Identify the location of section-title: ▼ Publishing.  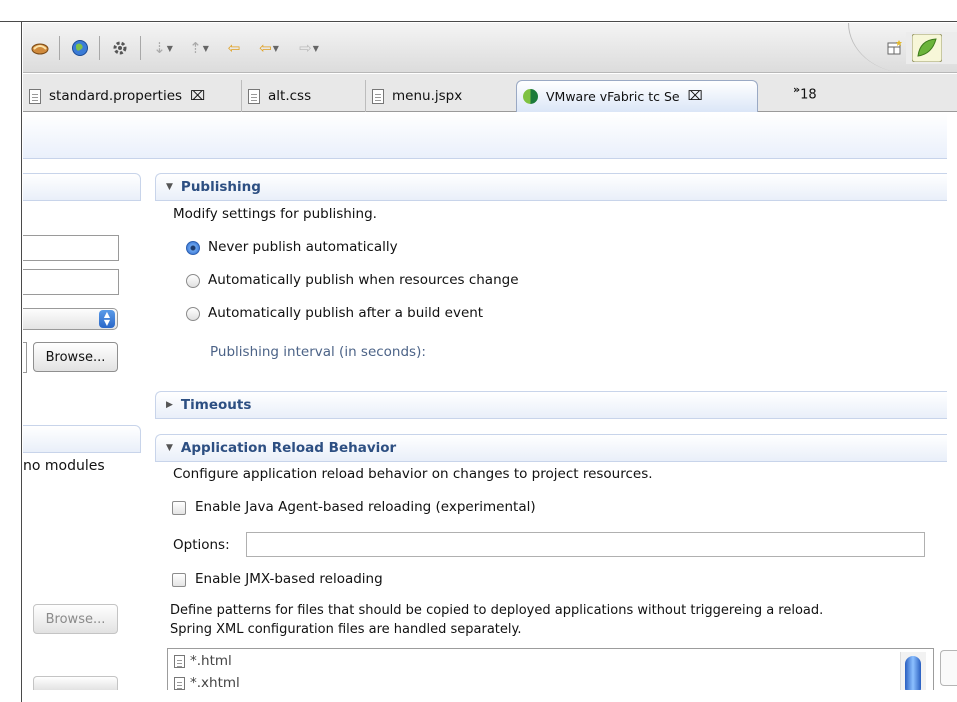
(213, 187).